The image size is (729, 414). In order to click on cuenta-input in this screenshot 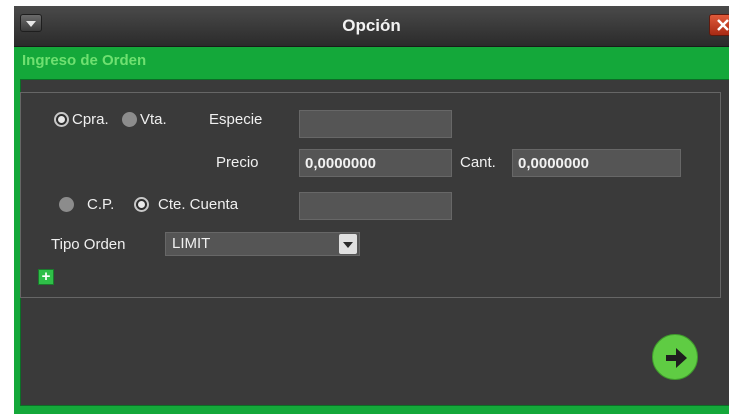, I will do `click(375, 206)`.